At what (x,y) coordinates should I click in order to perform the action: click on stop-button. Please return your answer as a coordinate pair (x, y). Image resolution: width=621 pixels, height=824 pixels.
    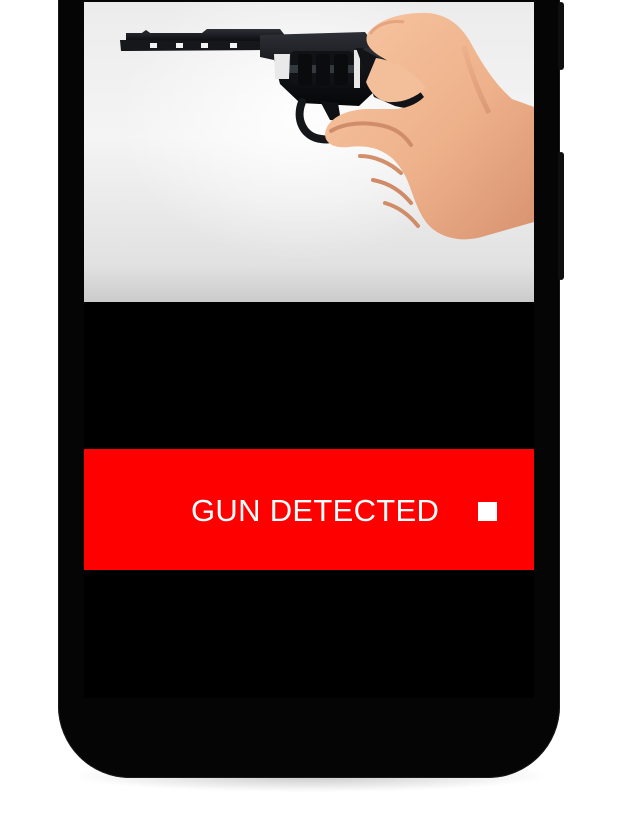
    Looking at the image, I should click on (487, 511).